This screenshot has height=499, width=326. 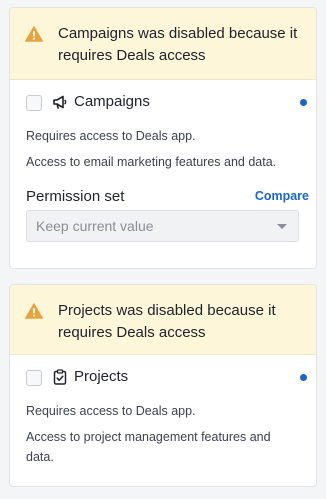 I want to click on megaphone-icon, so click(x=60, y=102).